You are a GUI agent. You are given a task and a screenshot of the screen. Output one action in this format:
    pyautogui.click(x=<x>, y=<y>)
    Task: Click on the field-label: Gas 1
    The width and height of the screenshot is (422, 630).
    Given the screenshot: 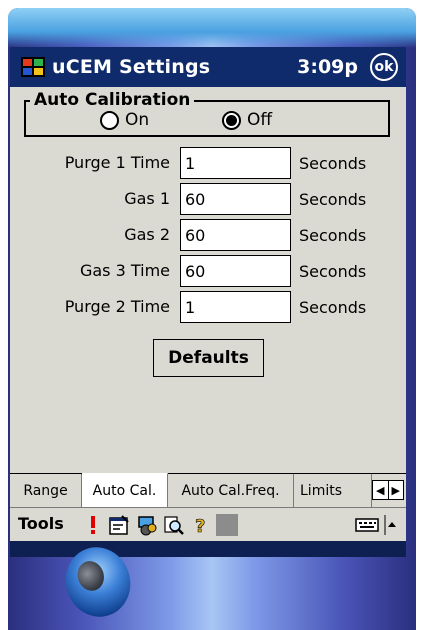 What is the action you would take?
    pyautogui.click(x=147, y=198)
    